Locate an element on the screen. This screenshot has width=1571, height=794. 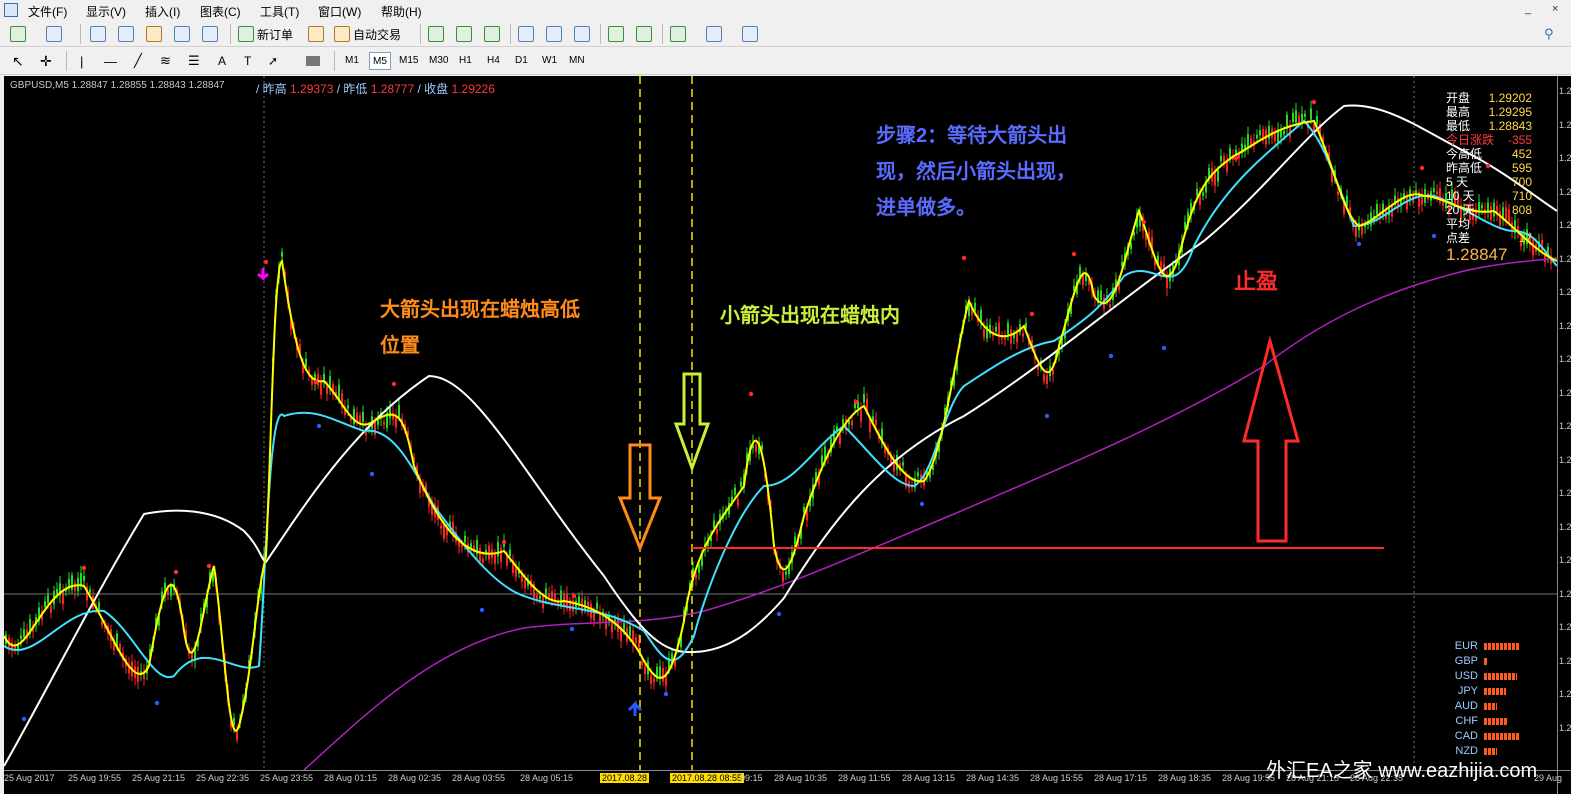
templates-button is located at coordinates (750, 34).